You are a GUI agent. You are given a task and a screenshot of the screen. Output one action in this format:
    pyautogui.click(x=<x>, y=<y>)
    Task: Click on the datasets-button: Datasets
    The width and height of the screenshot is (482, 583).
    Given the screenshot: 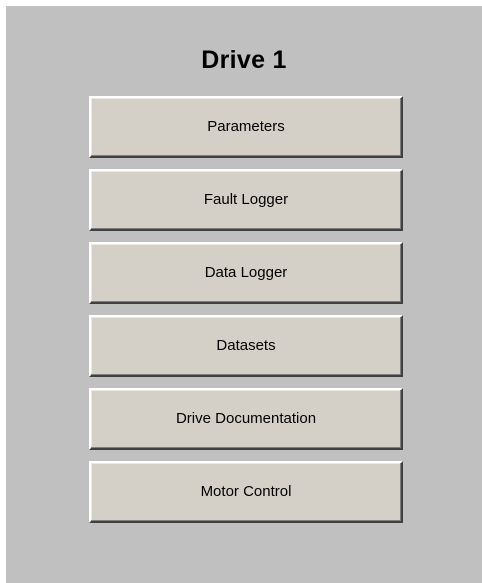 What is the action you would take?
    pyautogui.click(x=246, y=346)
    